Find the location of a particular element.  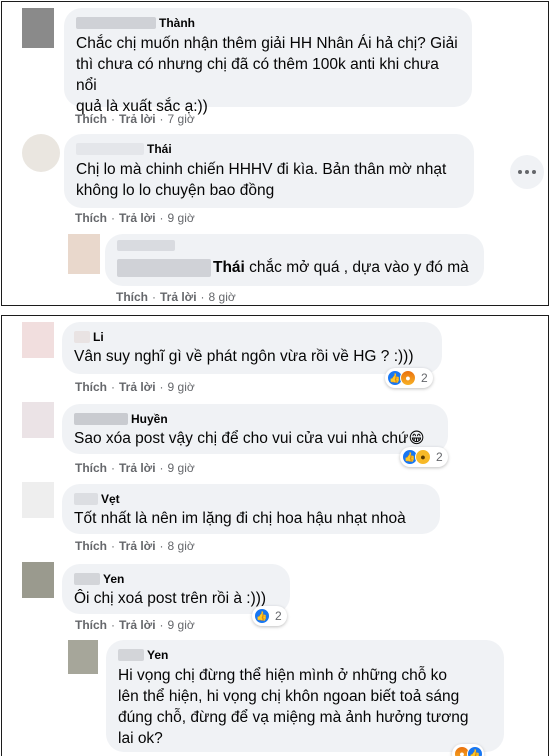

commenter-name: Huyền is located at coordinates (149, 419).